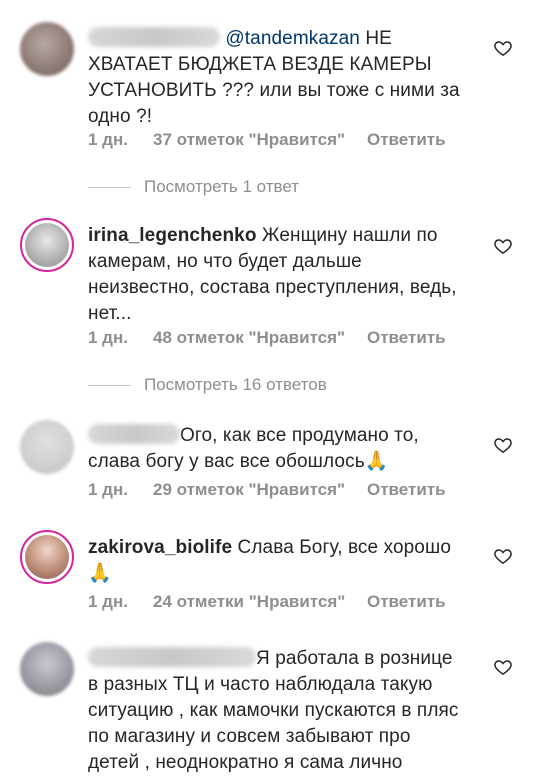 This screenshot has height=776, width=539. I want to click on comment-meta: 1 дн. 29 отметок "Нравится" Ответить, so click(267, 490).